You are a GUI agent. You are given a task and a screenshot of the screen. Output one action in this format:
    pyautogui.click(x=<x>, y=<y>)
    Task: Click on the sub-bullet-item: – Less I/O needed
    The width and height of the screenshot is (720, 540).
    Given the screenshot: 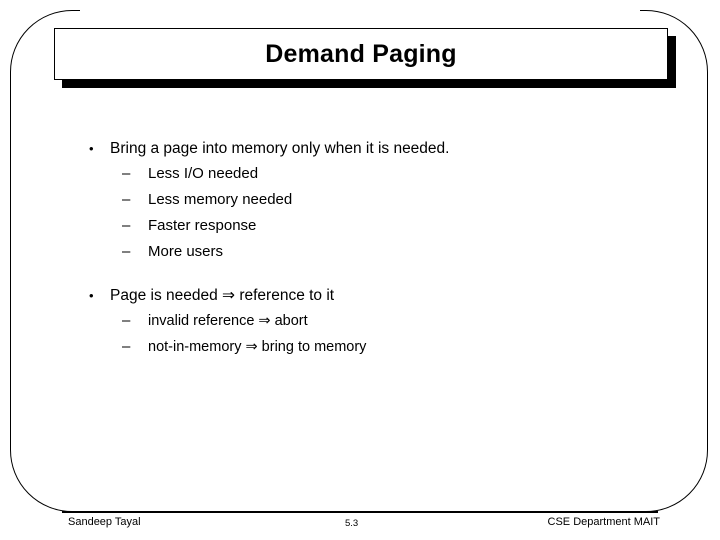 What is the action you would take?
    pyautogui.click(x=376, y=174)
    